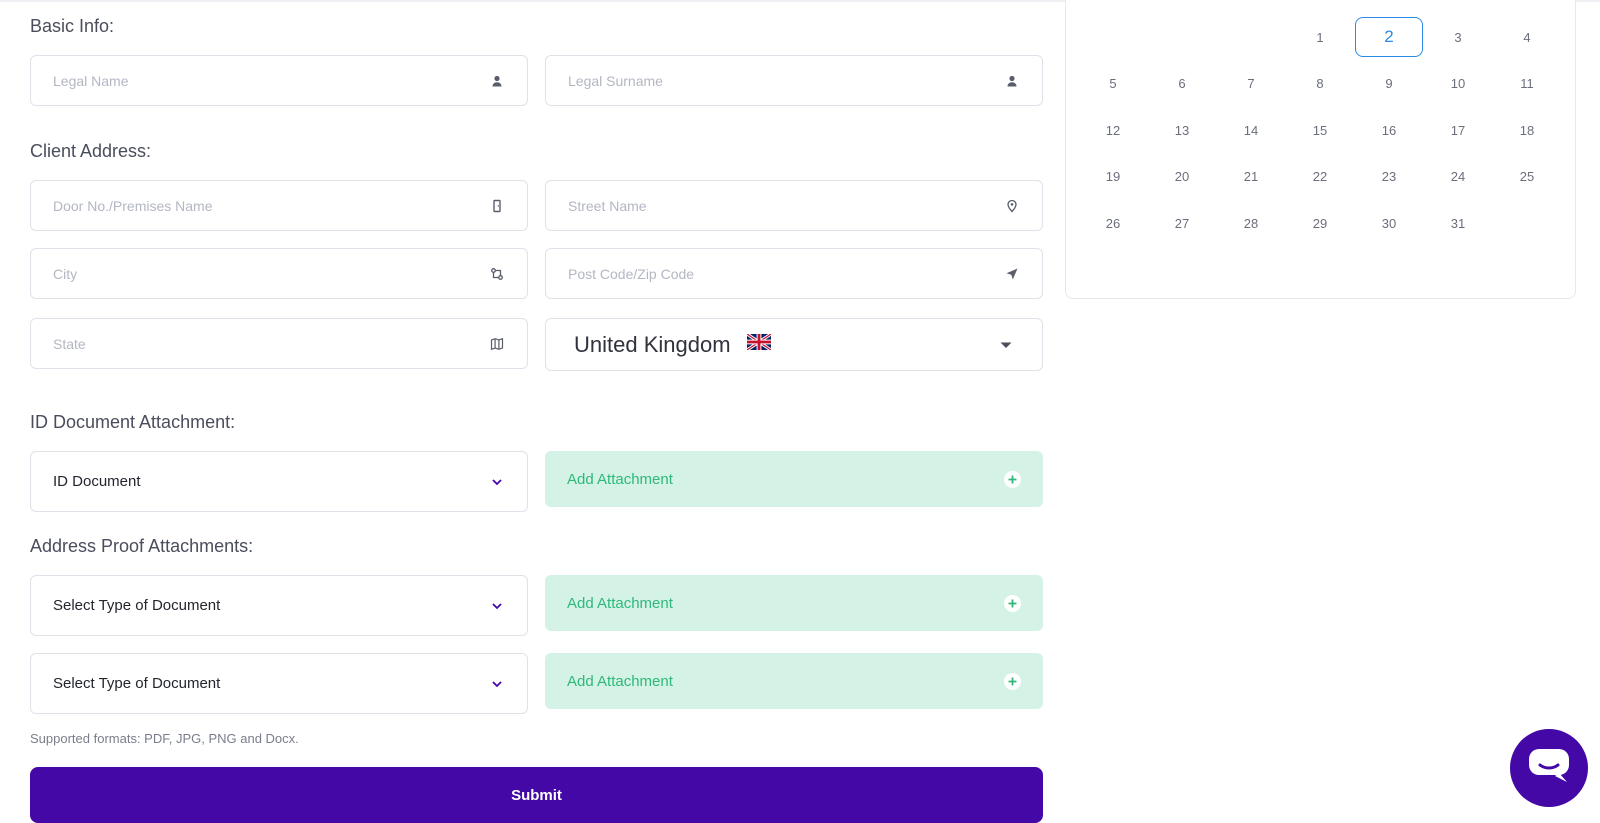  What do you see at coordinates (65, 273) in the screenshot?
I see `city-placeholder: City` at bounding box center [65, 273].